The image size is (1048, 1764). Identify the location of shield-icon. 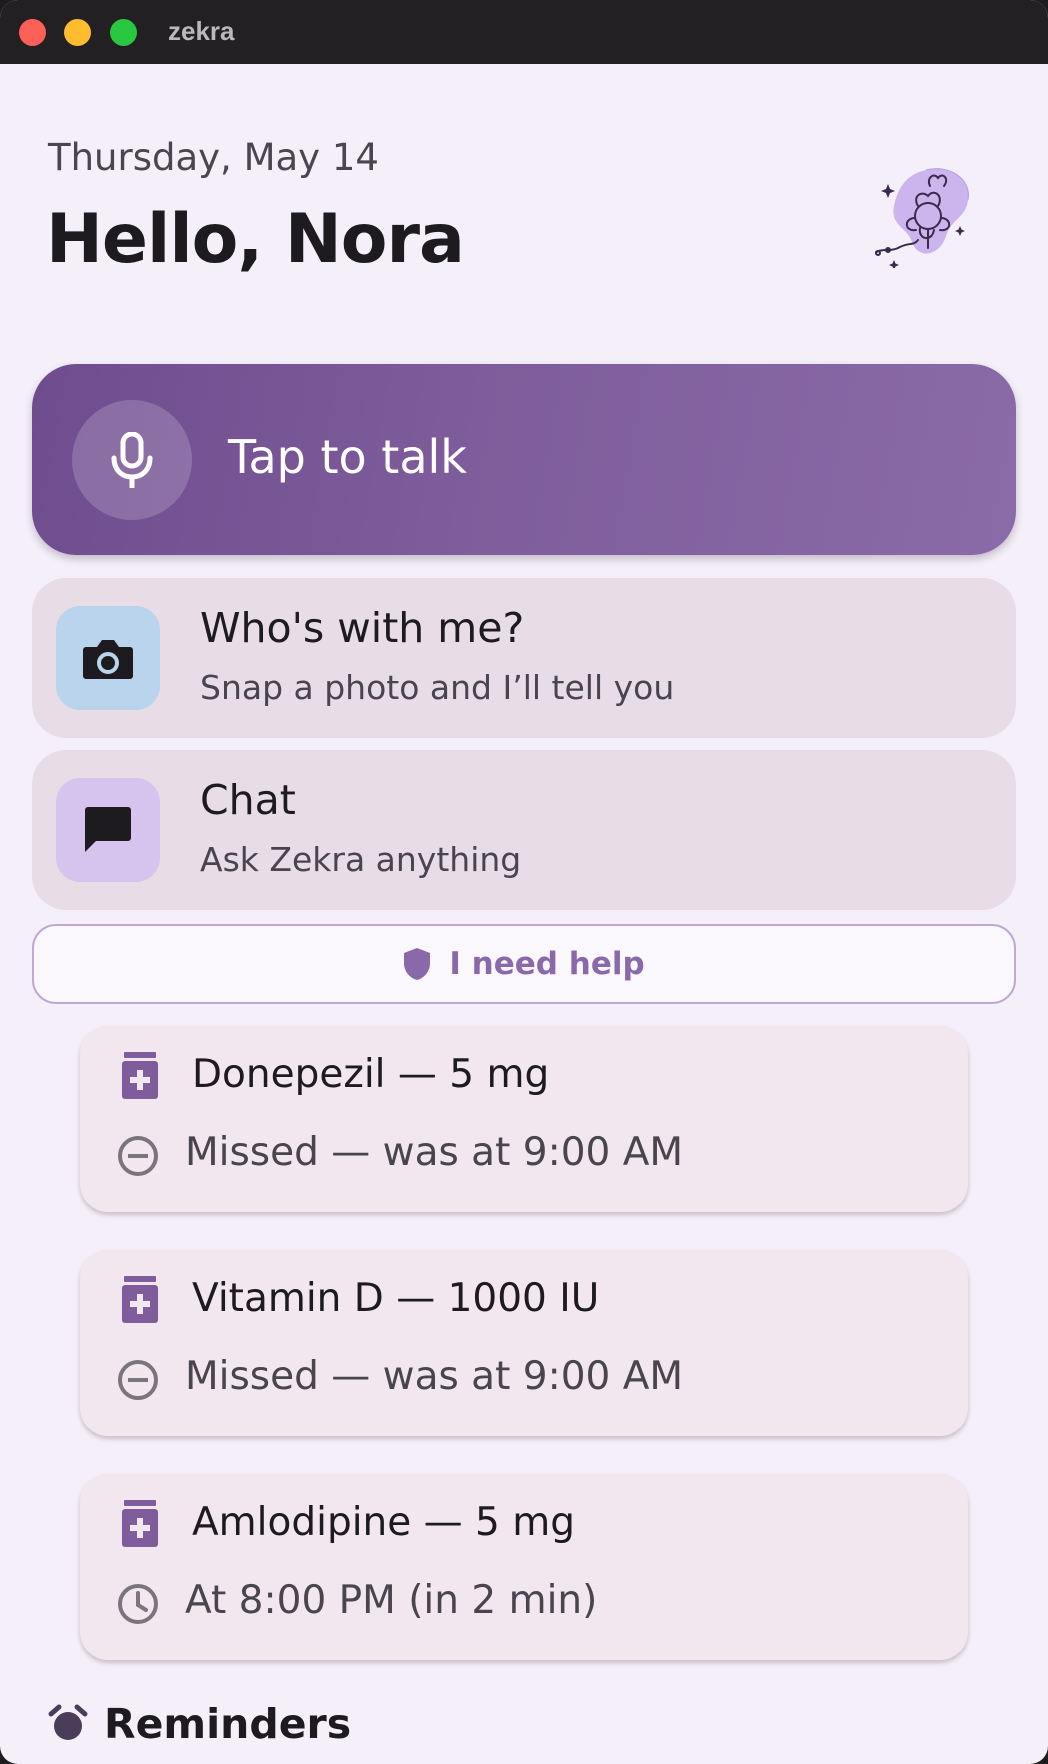
(417, 964).